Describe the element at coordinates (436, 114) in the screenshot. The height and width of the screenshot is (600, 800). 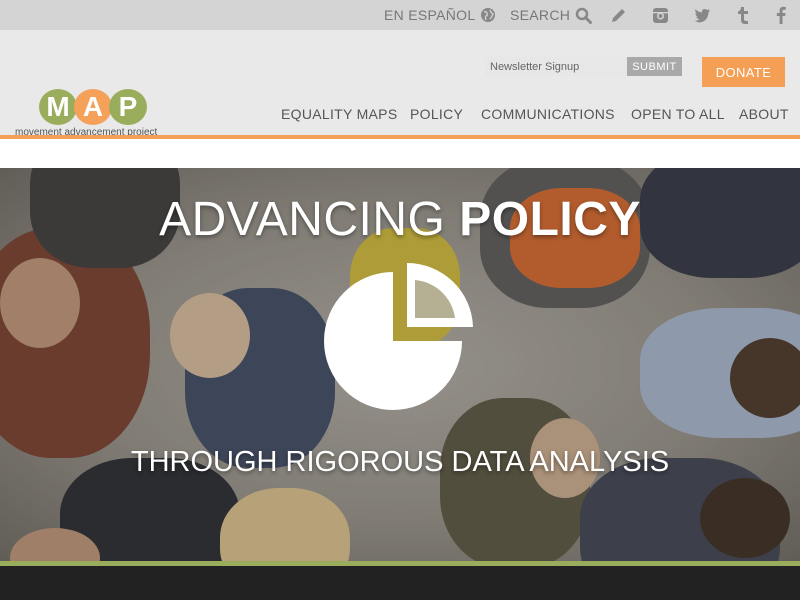
I see `nav-item-policy: POLICY` at that location.